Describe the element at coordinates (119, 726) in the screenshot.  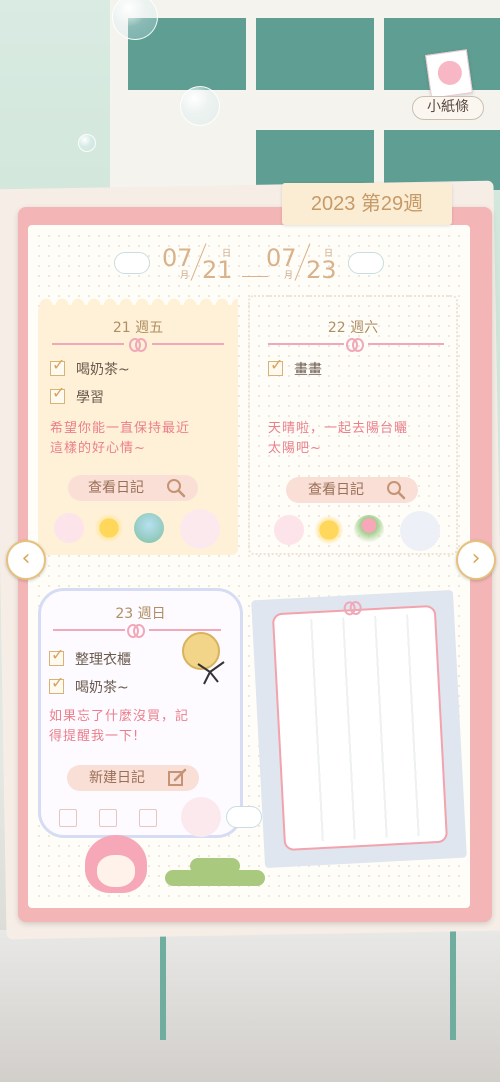
I see `diary-preview: 如果忘了什麼沒買，記 得提醒我一下!` at that location.